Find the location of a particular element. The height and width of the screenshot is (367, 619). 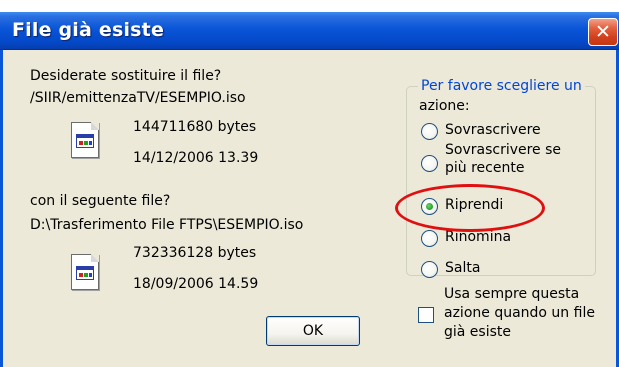

overwrite-radio is located at coordinates (429, 131).